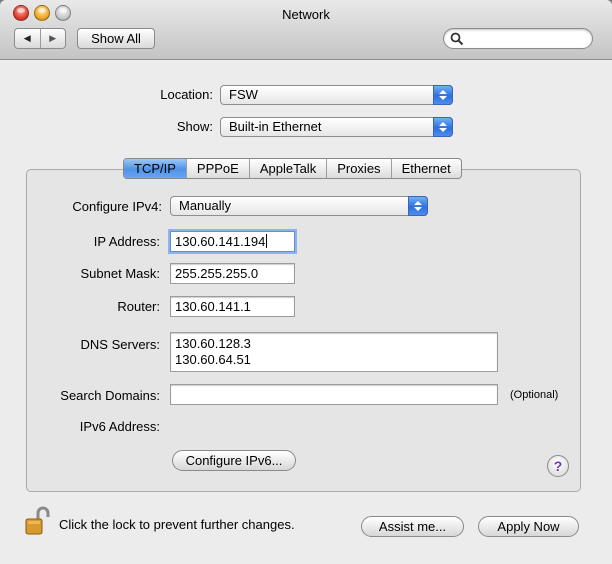 Image resolution: width=612 pixels, height=564 pixels. What do you see at coordinates (306, 14) in the screenshot?
I see `window-title: Network` at bounding box center [306, 14].